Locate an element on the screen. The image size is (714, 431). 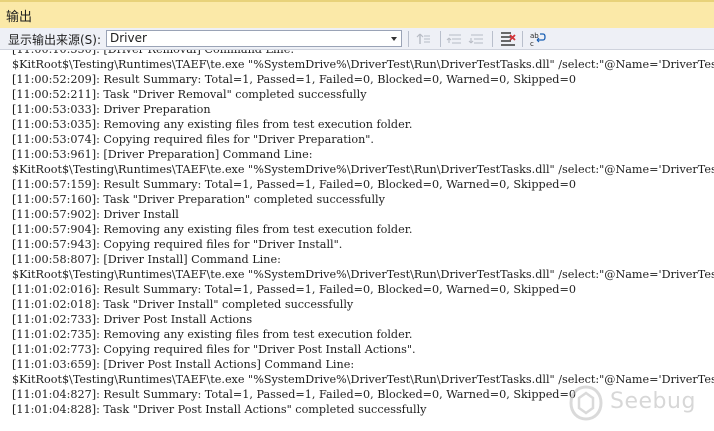
seebug-logo-icon is located at coordinates (586, 403).